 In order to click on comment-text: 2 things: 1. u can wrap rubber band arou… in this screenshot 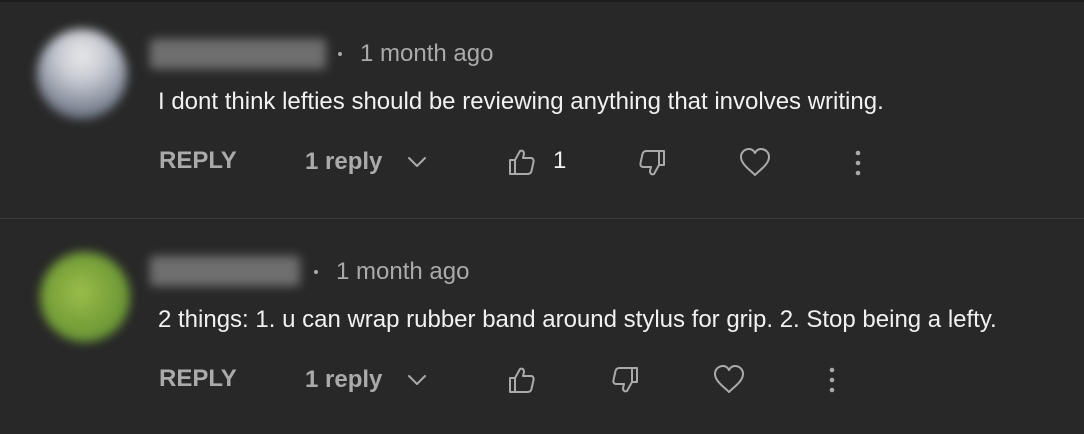, I will do `click(577, 319)`.